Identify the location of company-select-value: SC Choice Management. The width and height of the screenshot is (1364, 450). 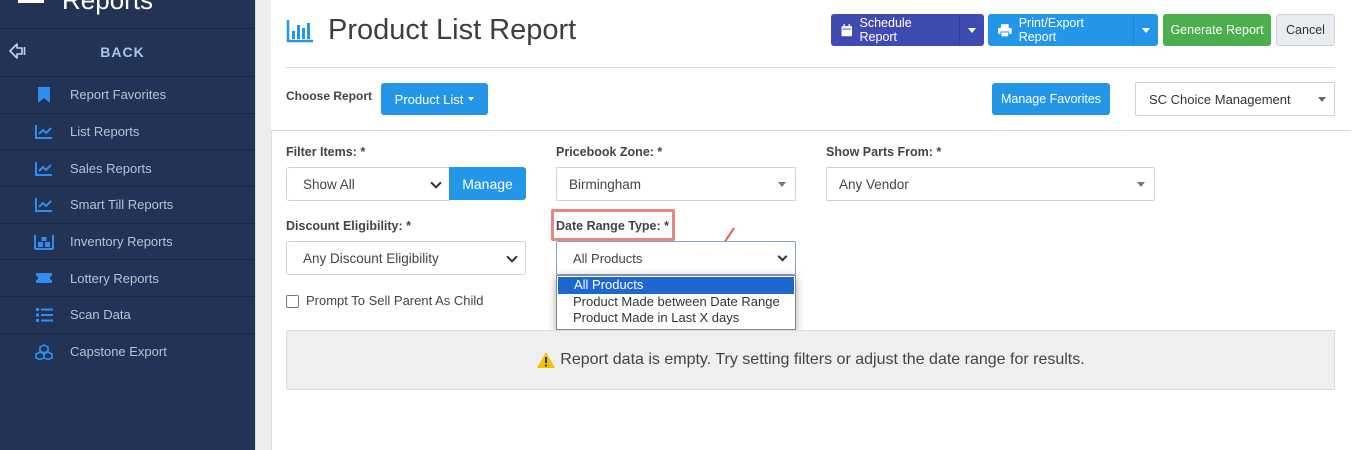
(1220, 99).